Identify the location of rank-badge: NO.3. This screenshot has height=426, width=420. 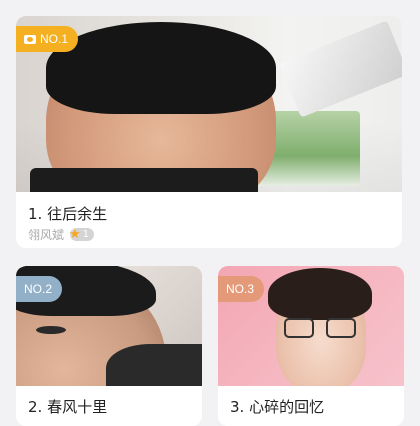
(241, 289).